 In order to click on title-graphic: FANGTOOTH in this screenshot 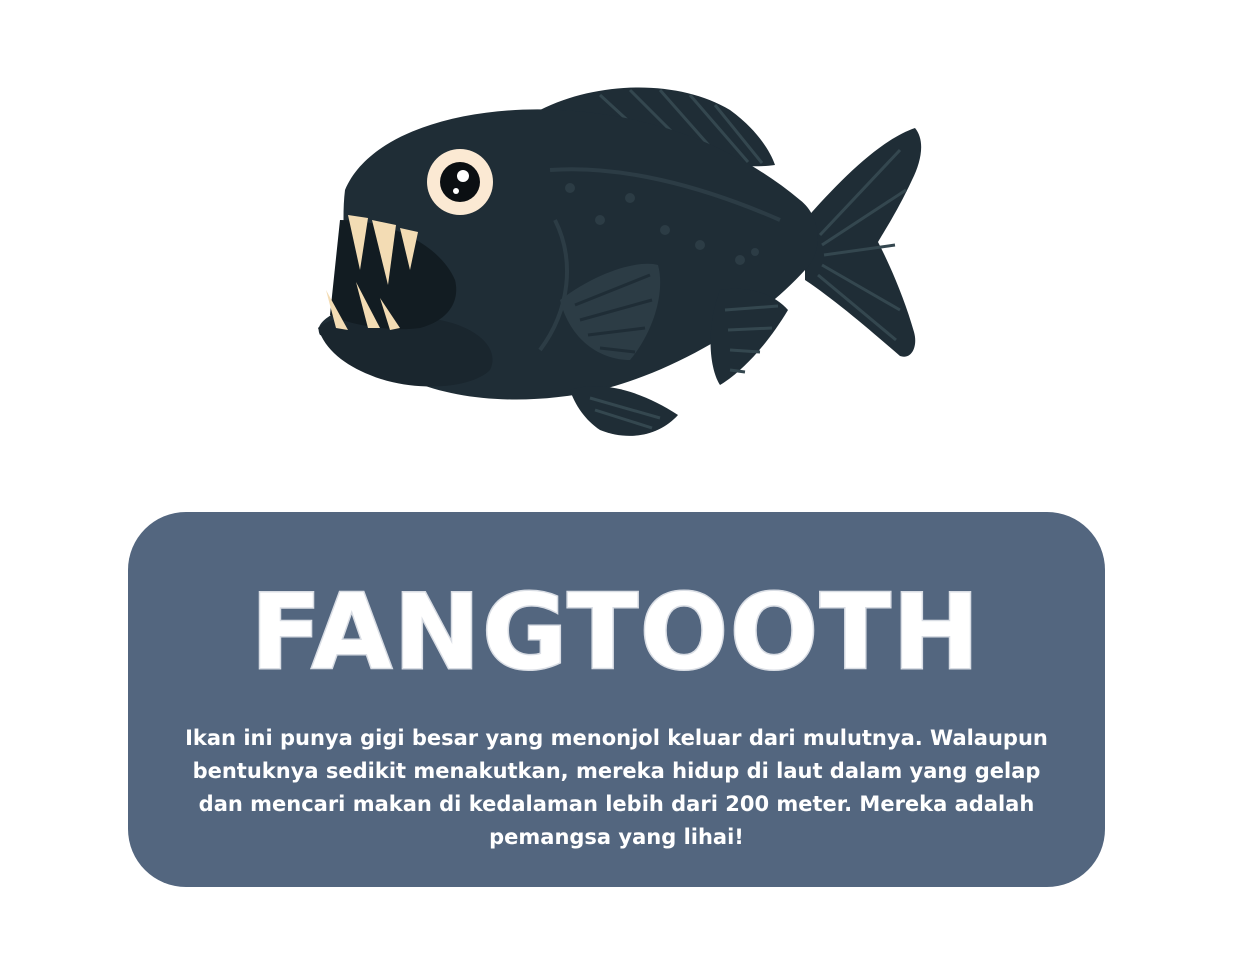, I will do `click(615, 632)`.